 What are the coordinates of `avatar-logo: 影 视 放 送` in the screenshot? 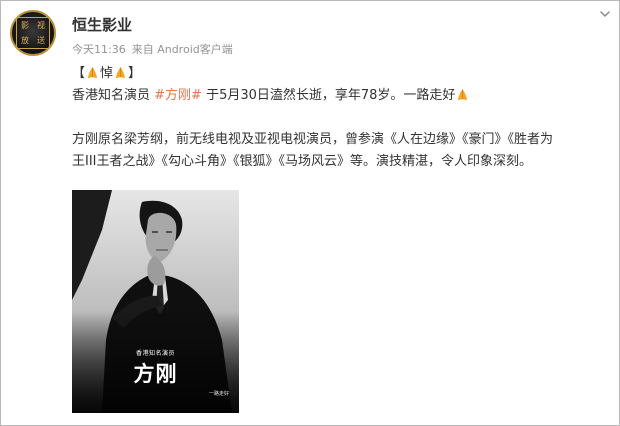 It's located at (33, 33).